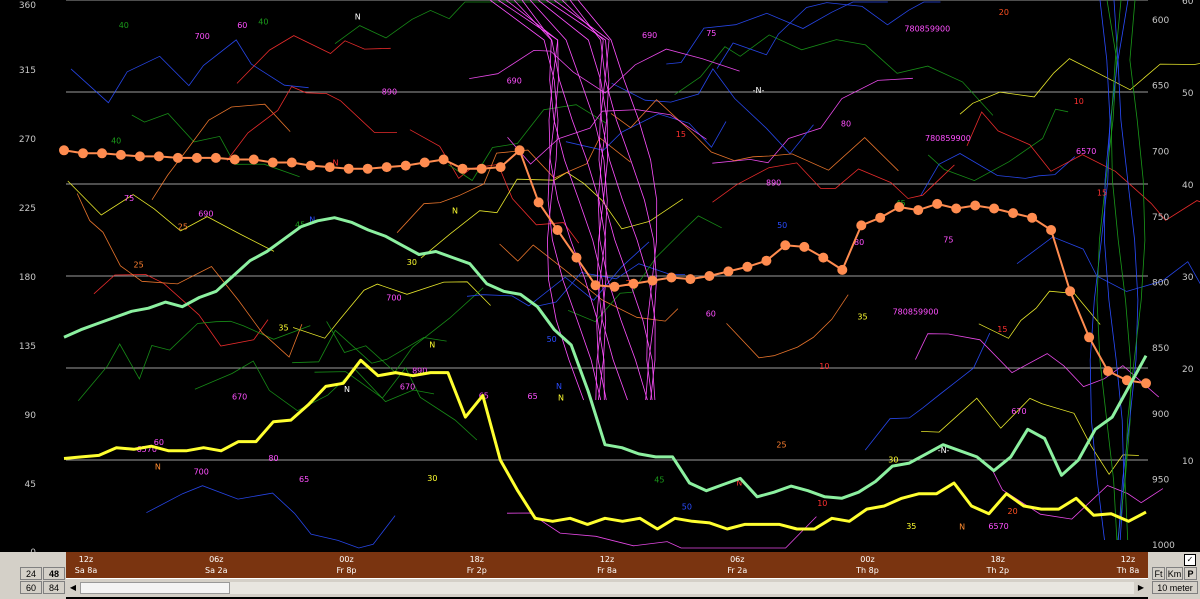  I want to click on checkbox-icon: ✓, so click(1190, 560).